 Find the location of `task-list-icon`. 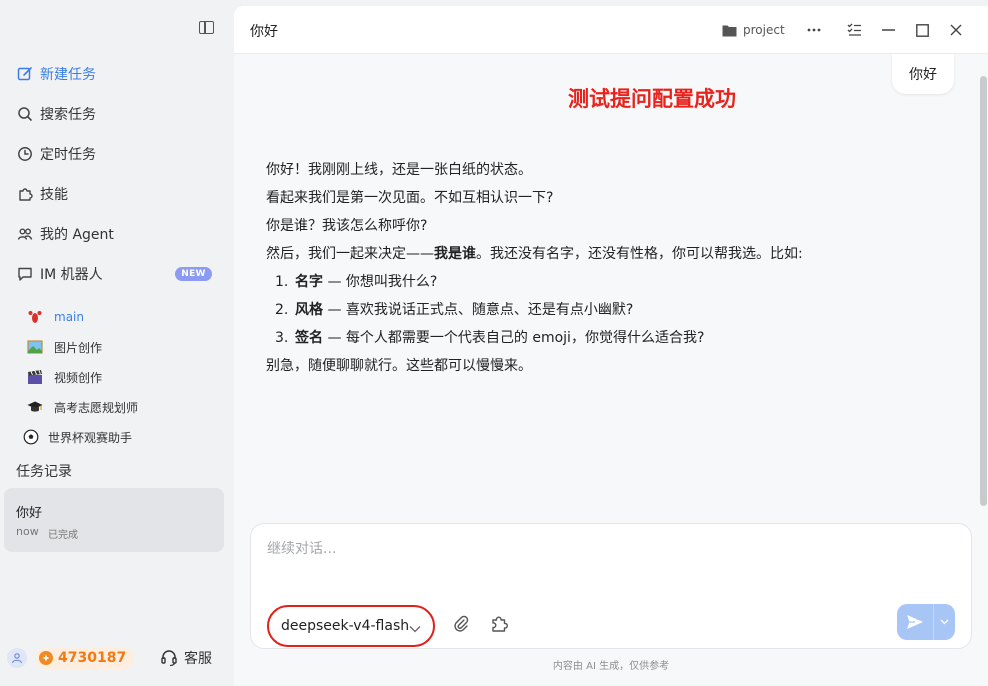

task-list-icon is located at coordinates (854, 30).